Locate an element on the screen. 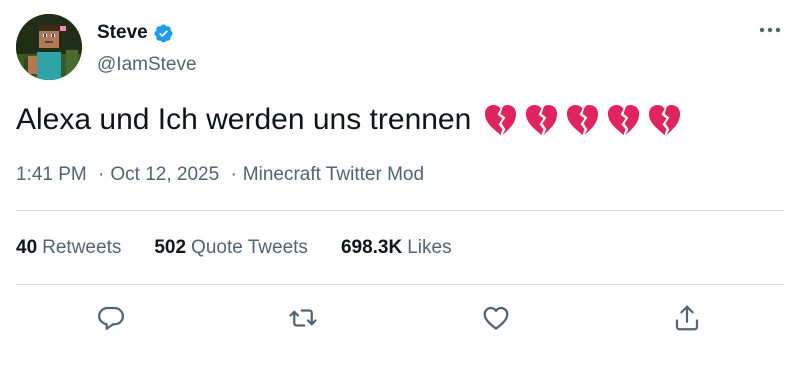  stat-likes: 698.3K Likes is located at coordinates (396, 248).